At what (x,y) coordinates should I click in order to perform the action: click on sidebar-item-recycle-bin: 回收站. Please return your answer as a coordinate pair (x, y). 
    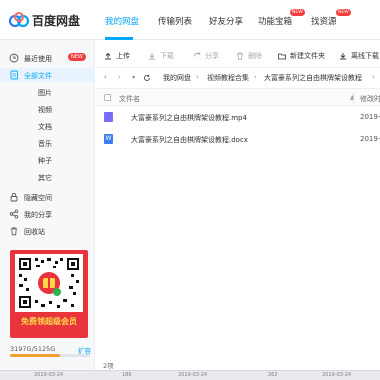
    Looking at the image, I should click on (47, 231).